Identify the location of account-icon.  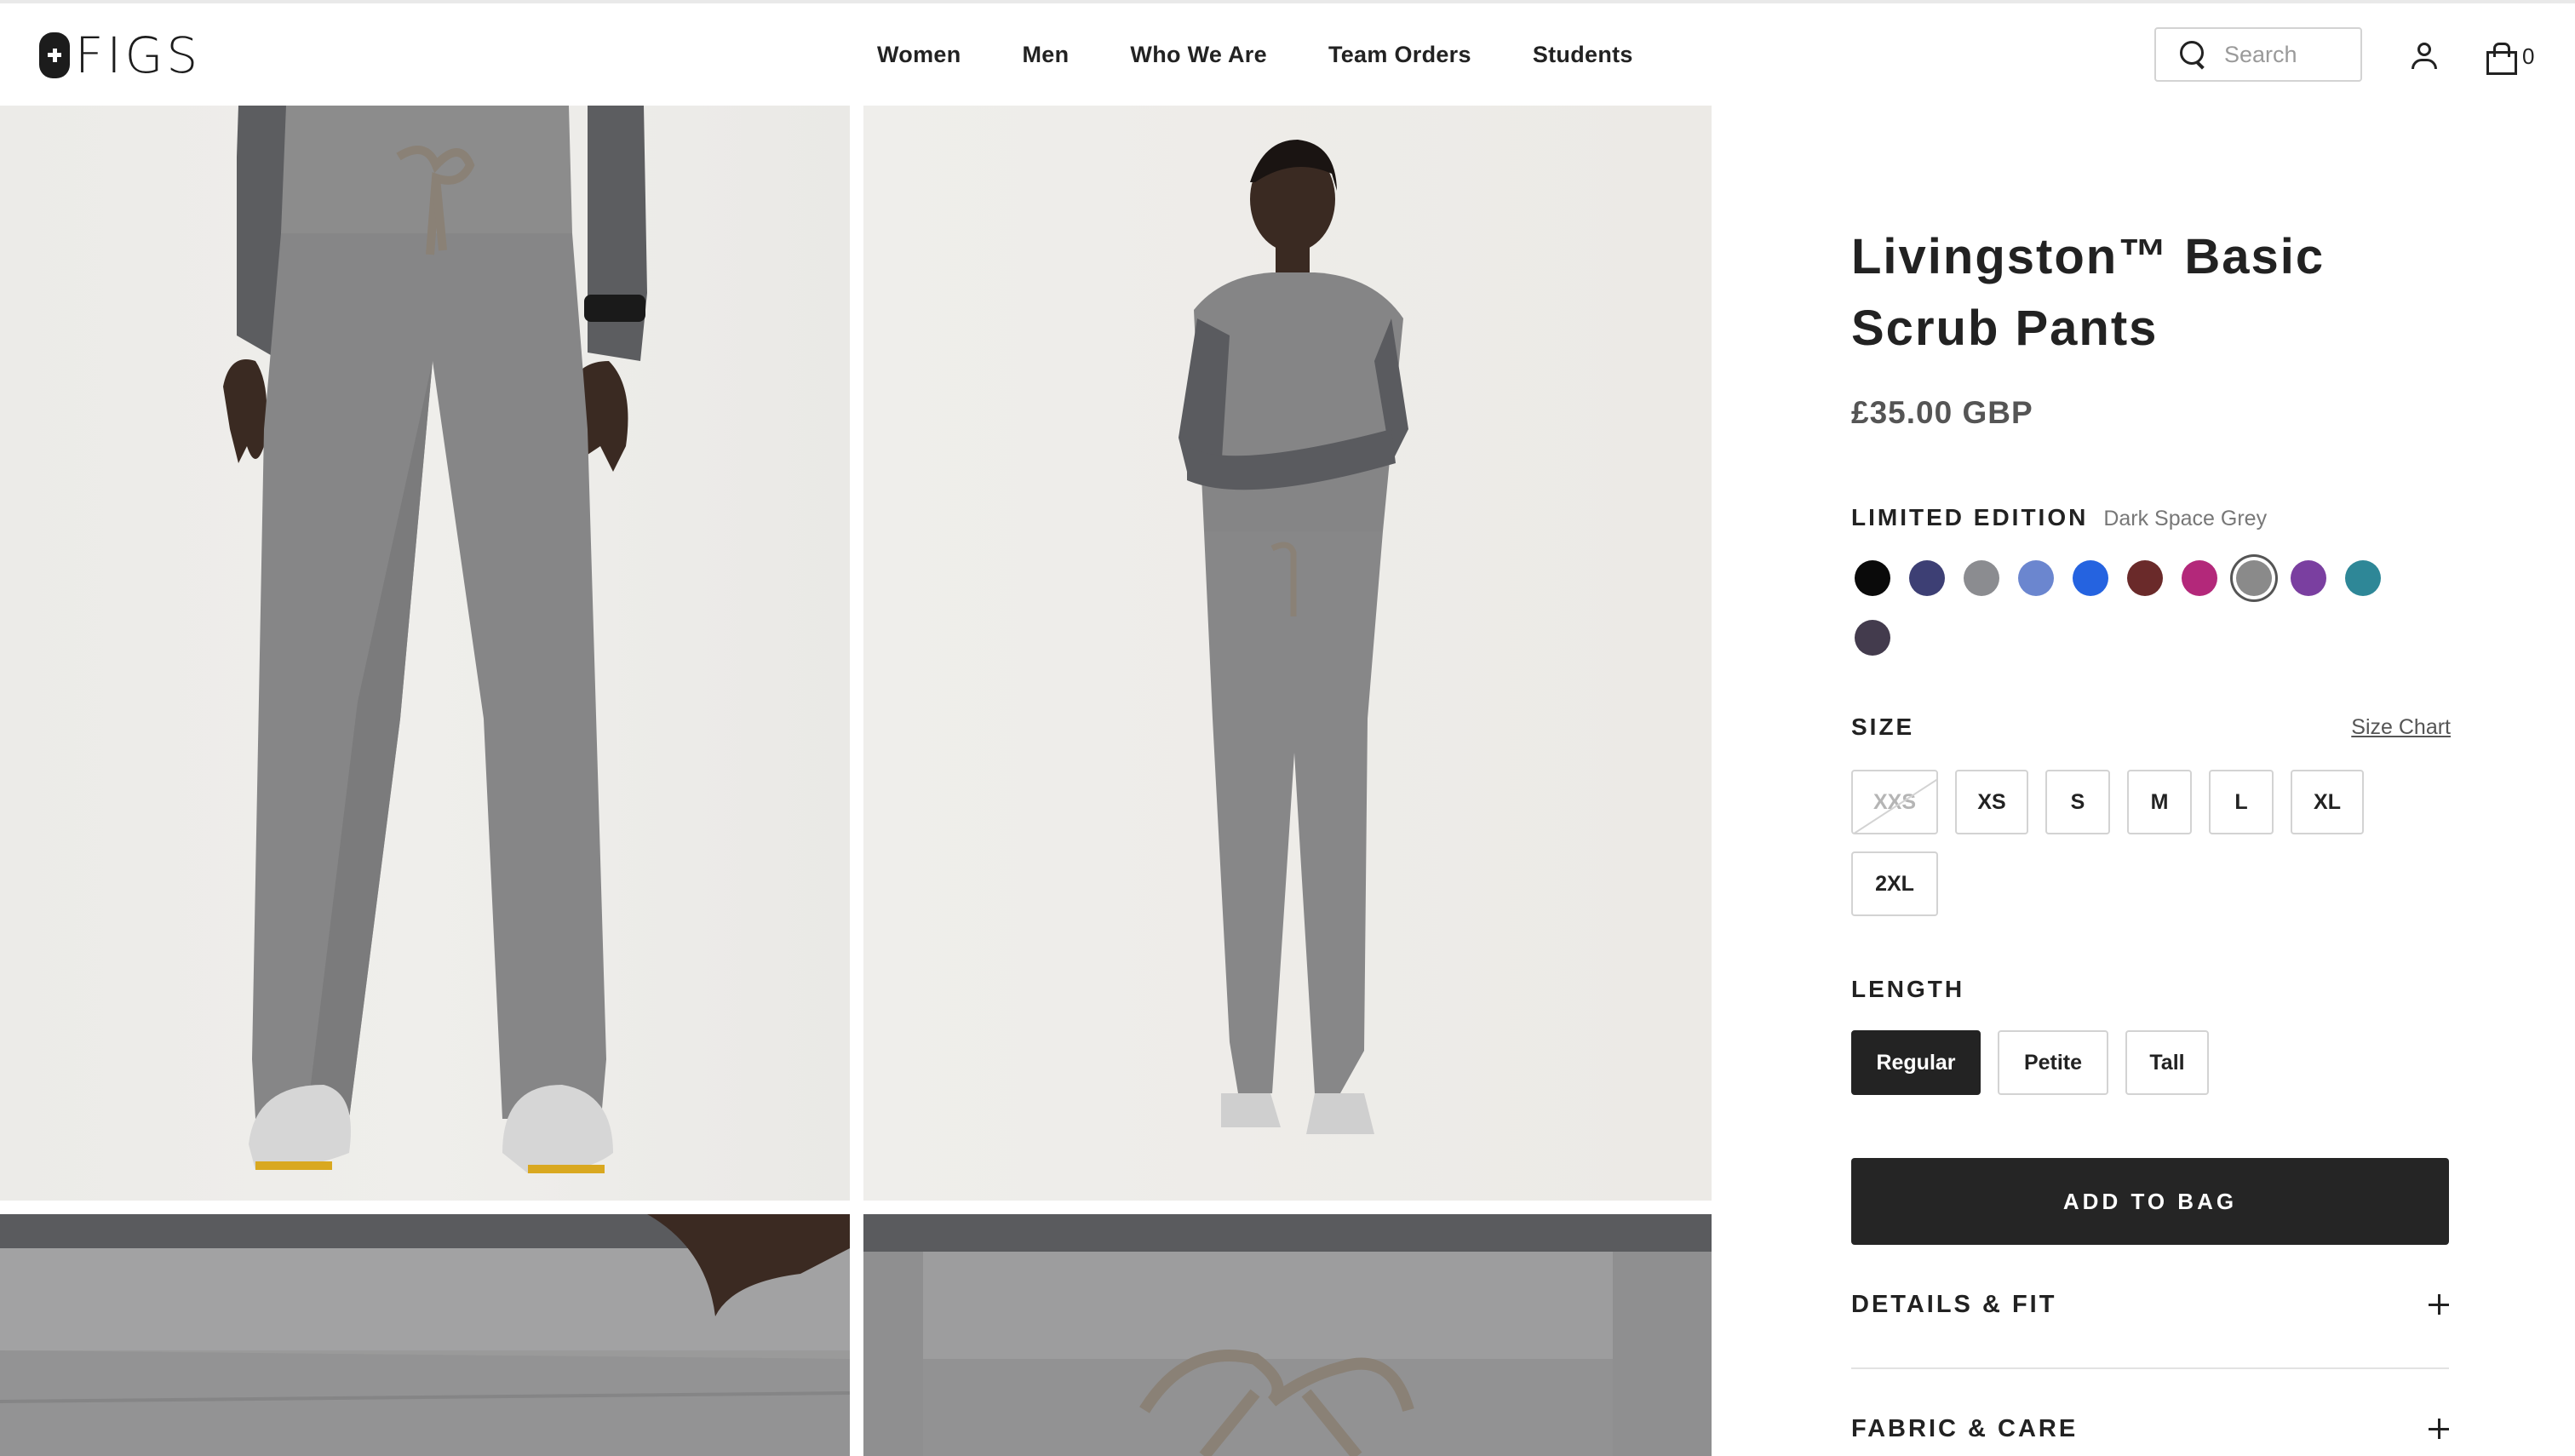
(2424, 56).